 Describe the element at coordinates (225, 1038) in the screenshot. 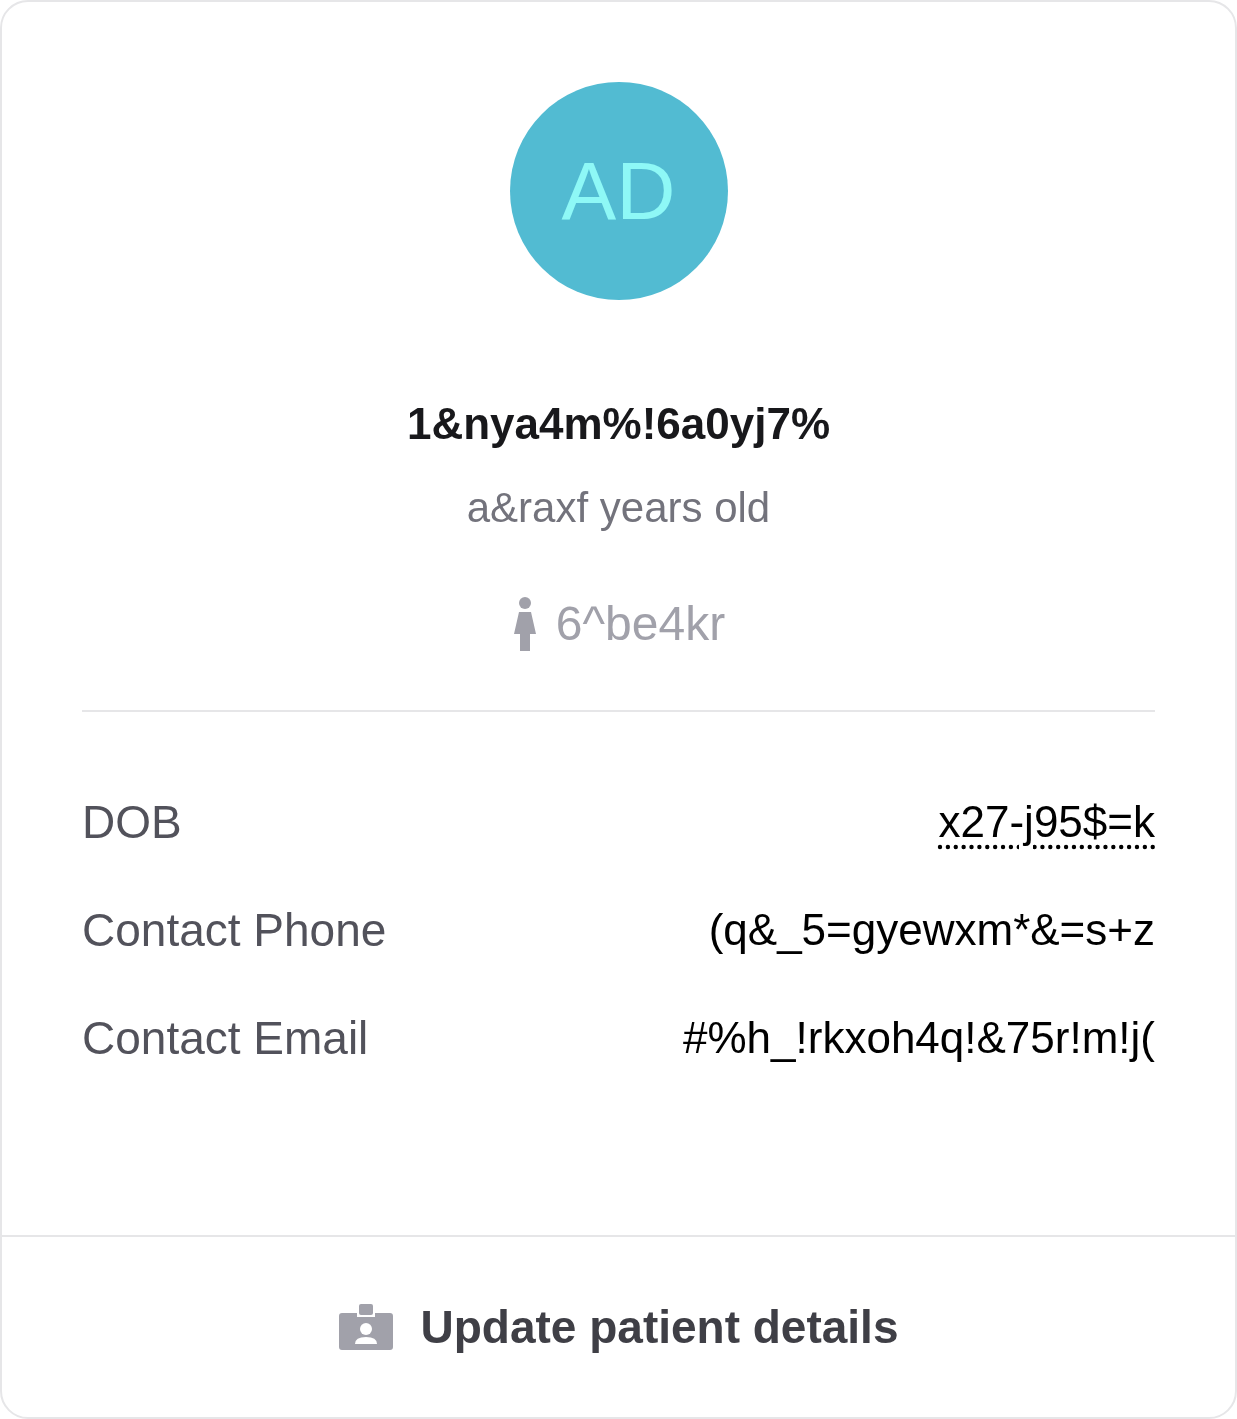

I see `detail-label: Contact Email` at that location.